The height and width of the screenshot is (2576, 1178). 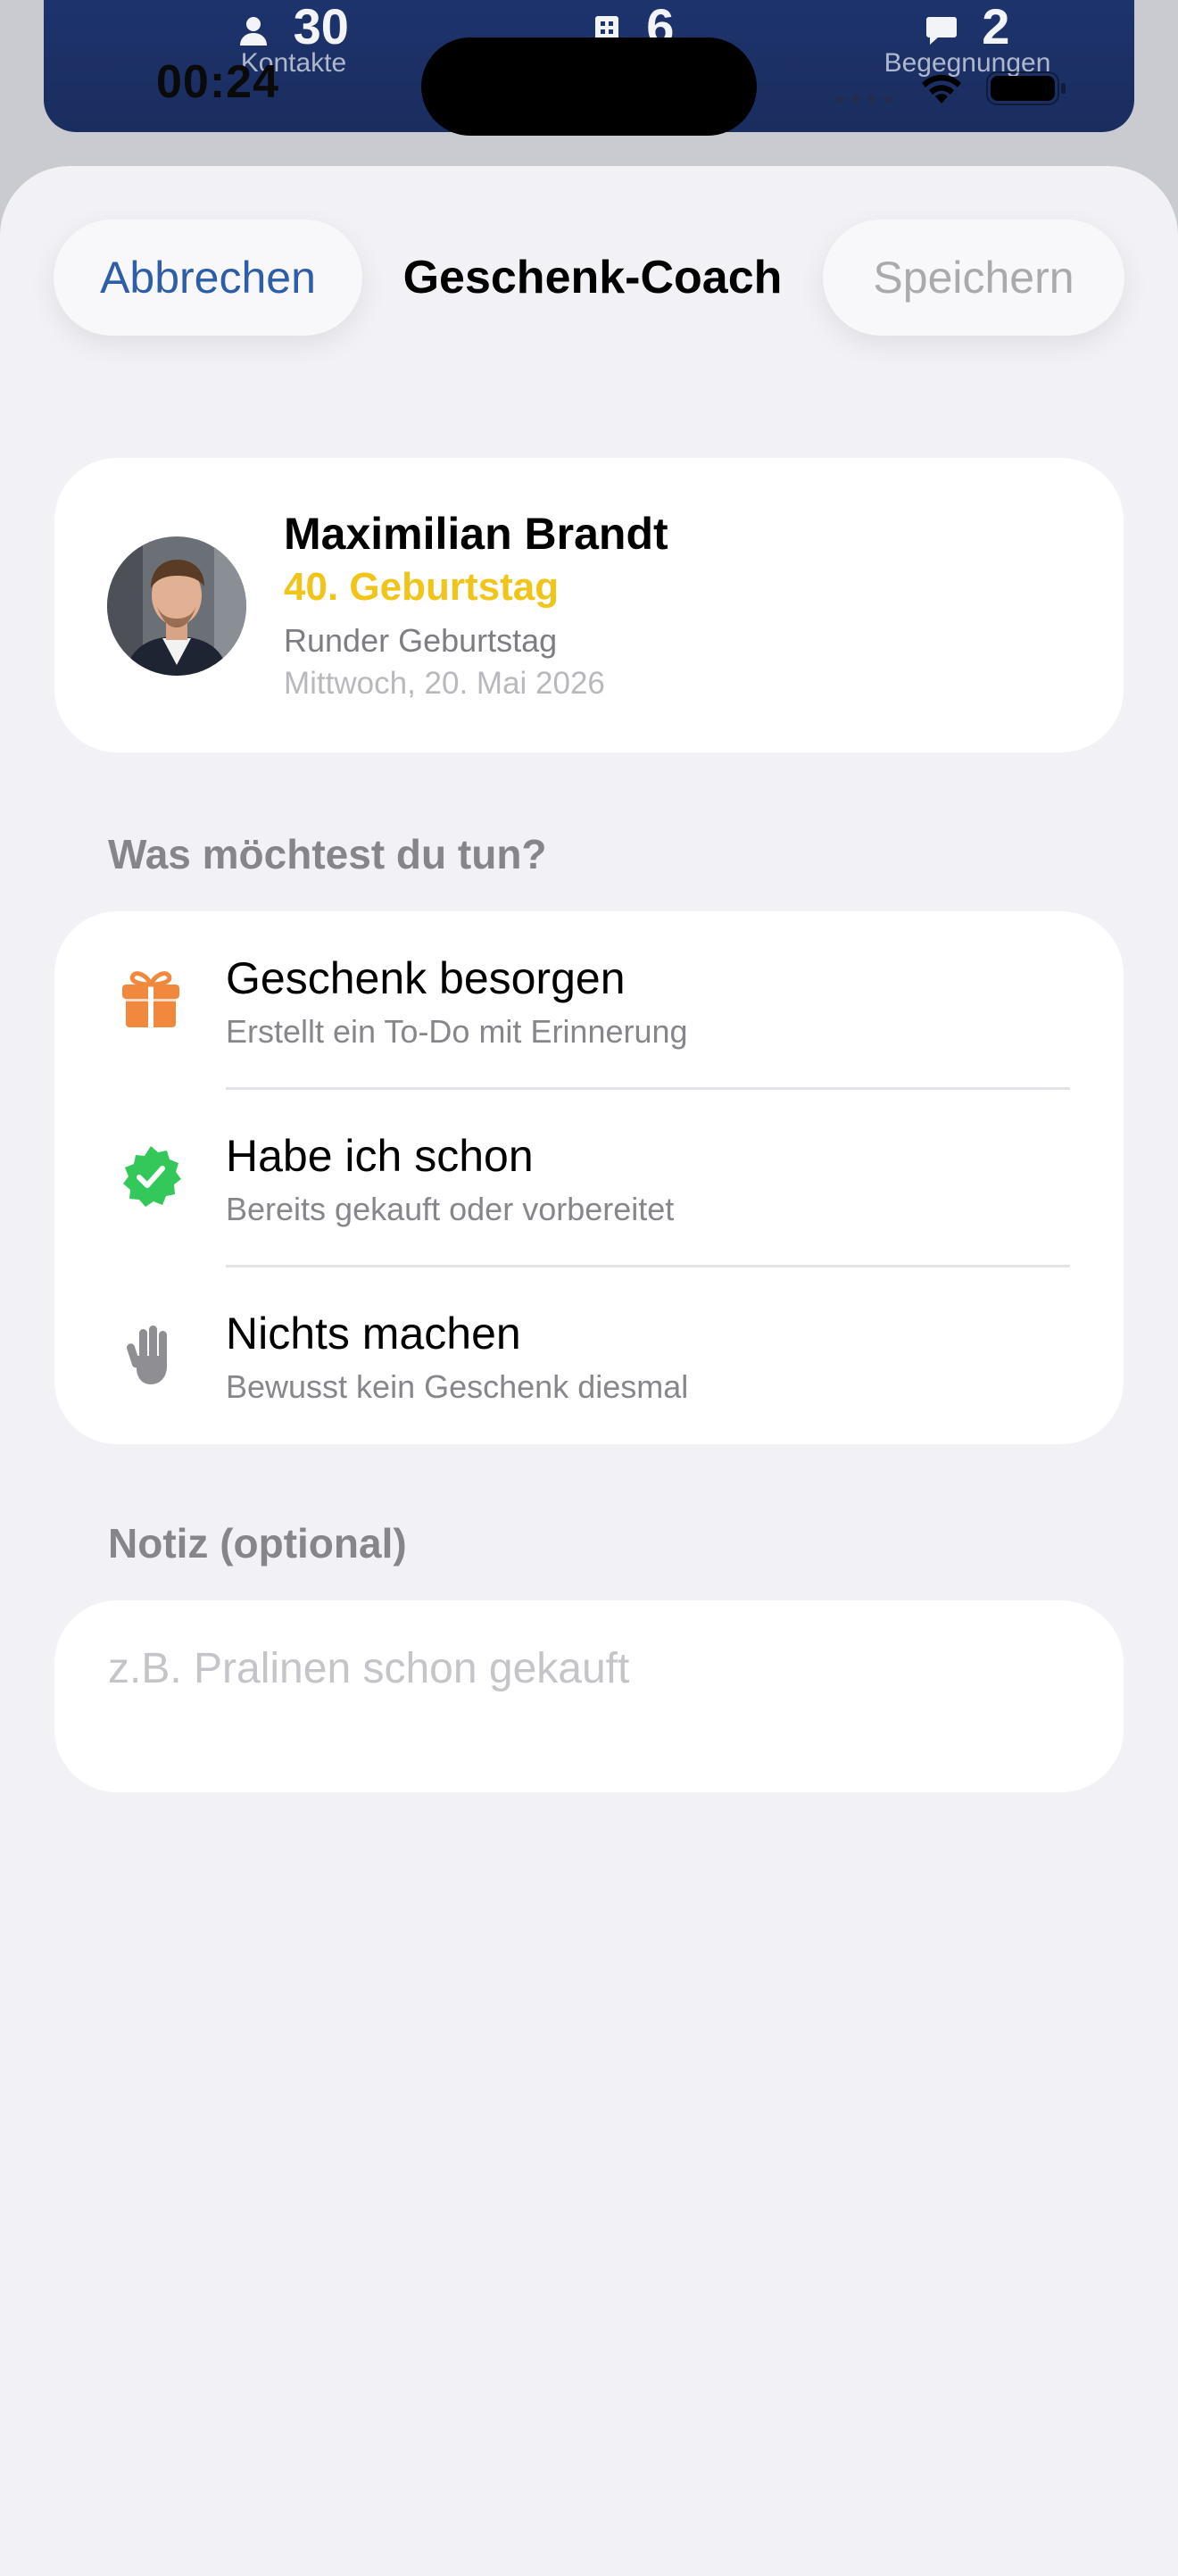 What do you see at coordinates (257, 1543) in the screenshot?
I see `note-heading: Notiz (optional)` at bounding box center [257, 1543].